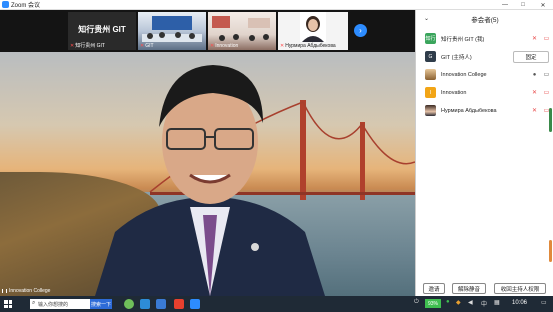 The image size is (553, 312). I want to click on browser-app-icon, so click(161, 304).